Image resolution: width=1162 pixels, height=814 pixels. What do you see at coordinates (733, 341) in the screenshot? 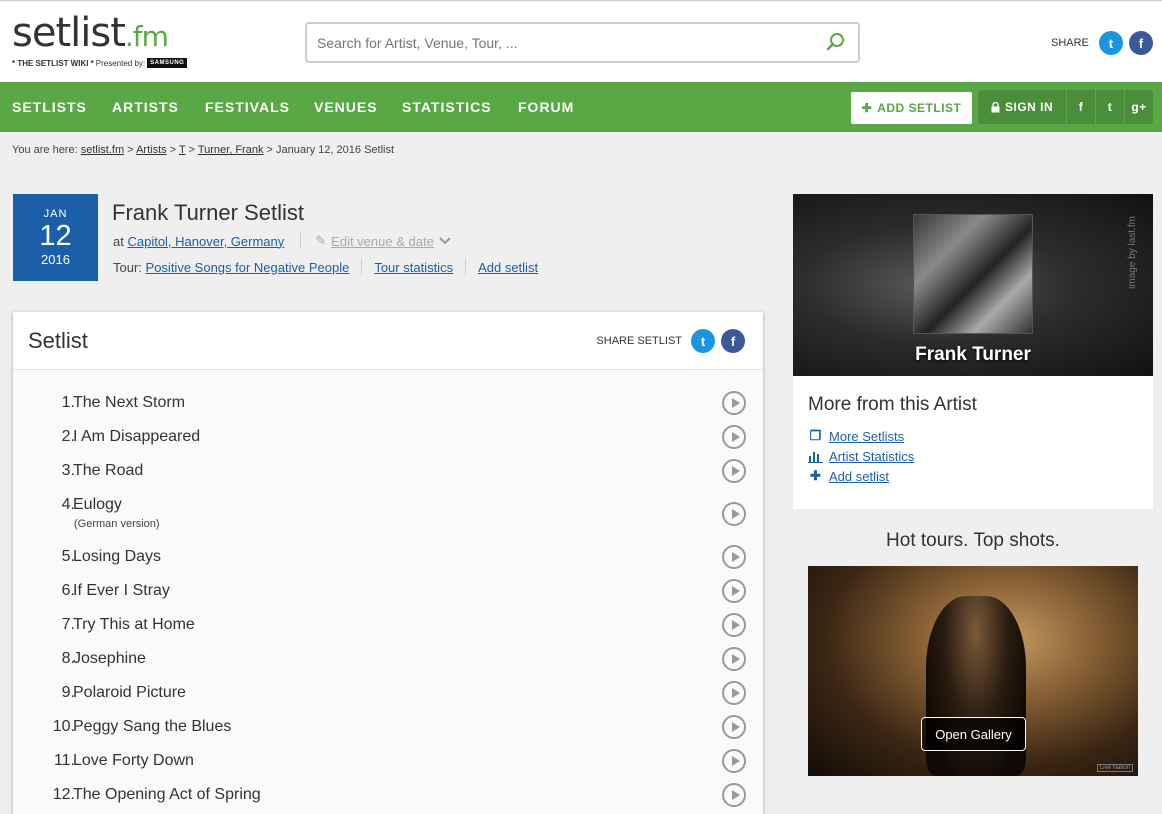
I see `facebook-share-setlist-icon: f` at bounding box center [733, 341].